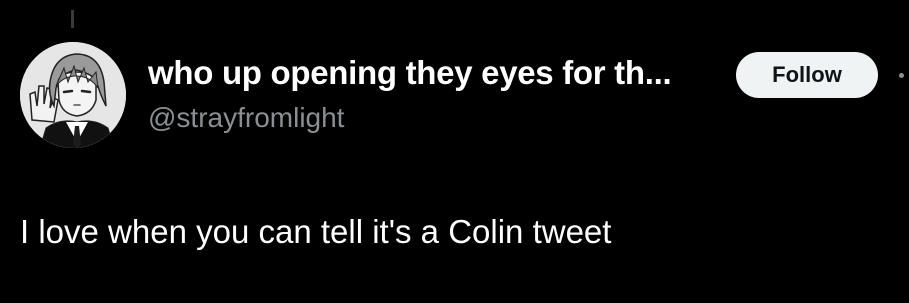  I want to click on thread-line, so click(72, 19).